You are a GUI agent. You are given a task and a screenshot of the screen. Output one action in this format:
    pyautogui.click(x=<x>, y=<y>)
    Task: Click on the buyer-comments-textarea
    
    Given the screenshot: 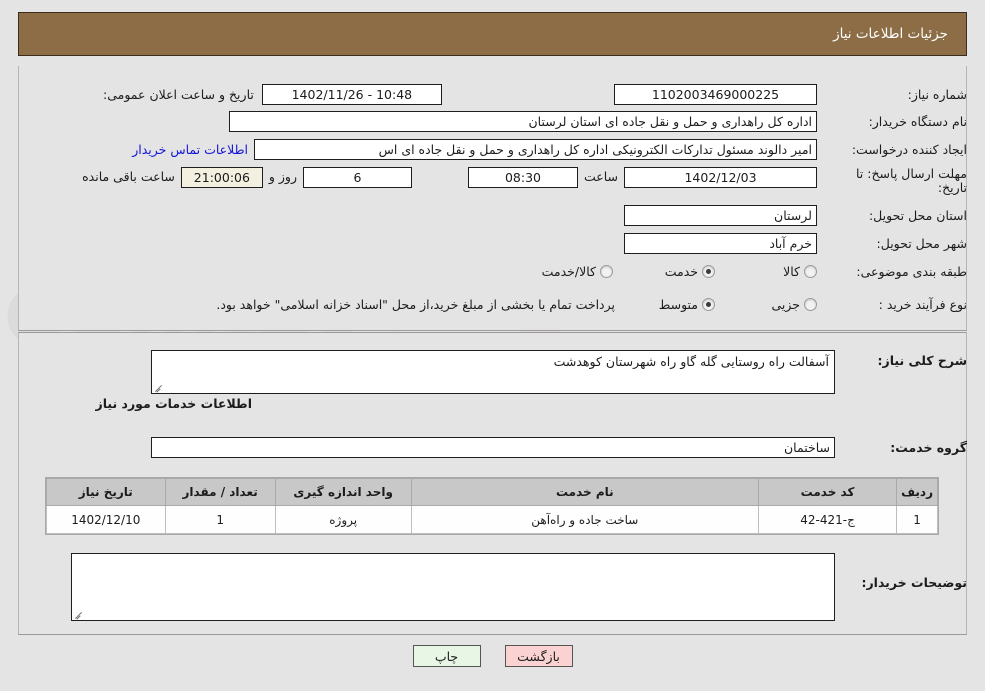 What is the action you would take?
    pyautogui.click(x=453, y=587)
    